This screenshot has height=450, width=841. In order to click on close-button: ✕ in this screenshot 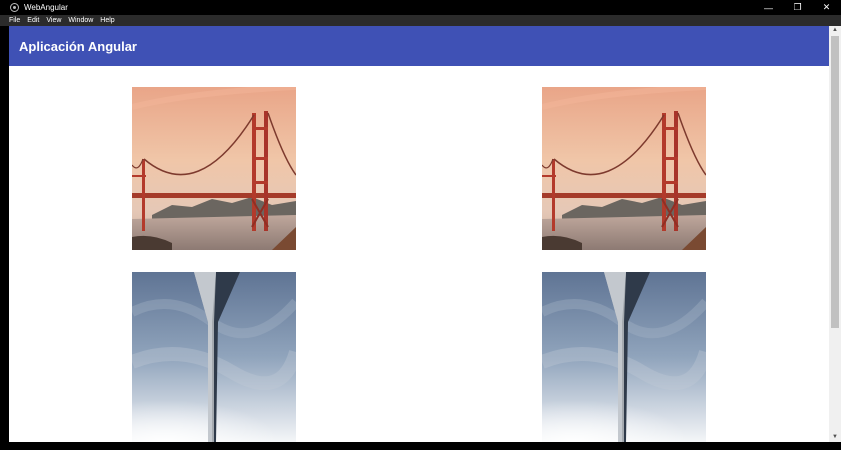, I will do `click(826, 7)`.